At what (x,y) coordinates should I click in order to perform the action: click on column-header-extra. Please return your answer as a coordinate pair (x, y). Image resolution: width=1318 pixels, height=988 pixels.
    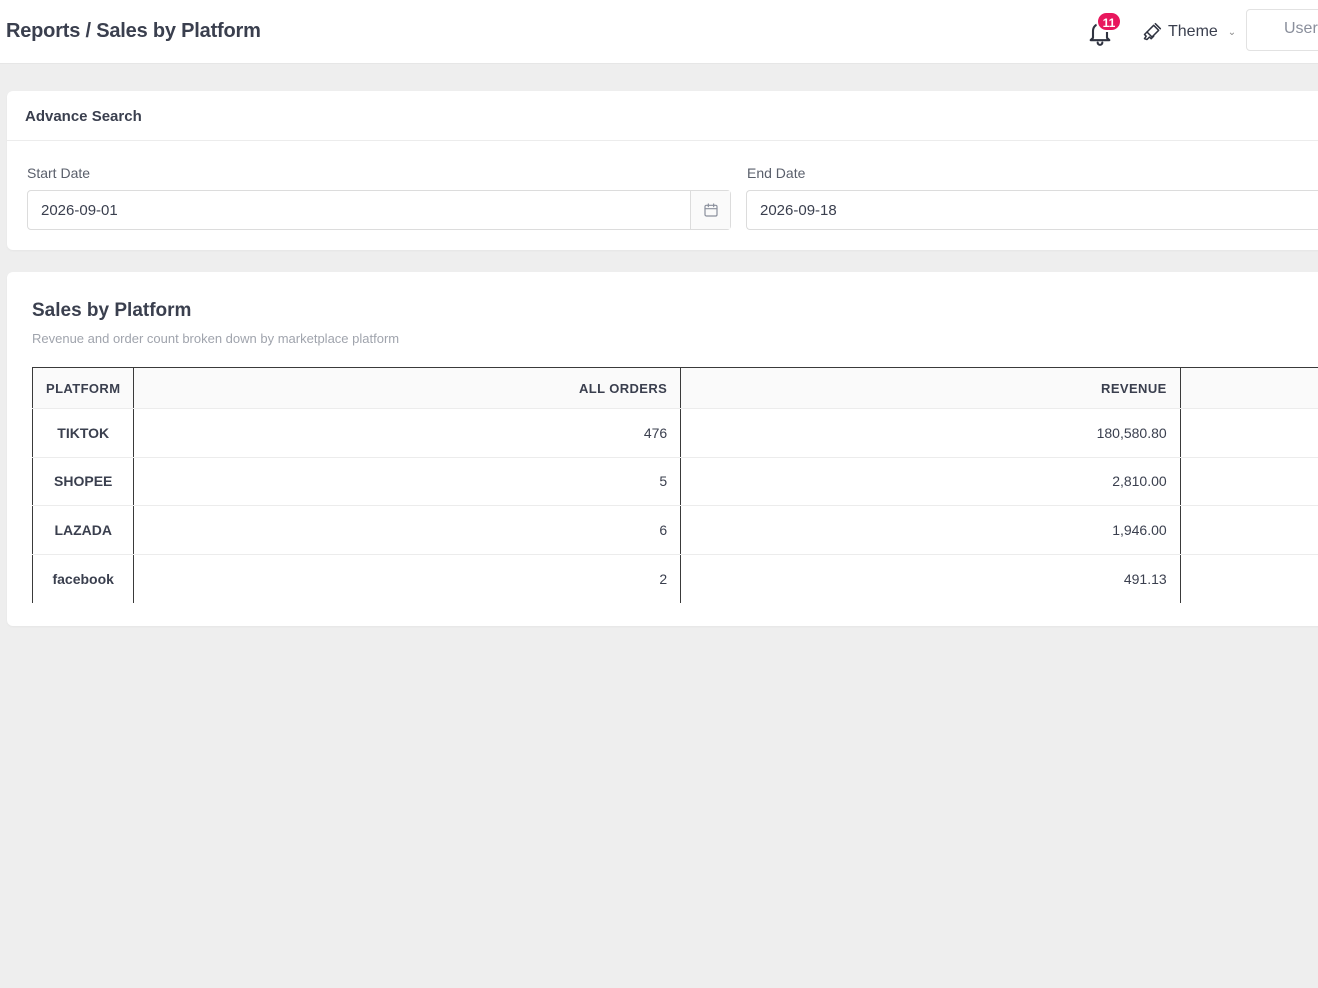
    Looking at the image, I should click on (1248, 388).